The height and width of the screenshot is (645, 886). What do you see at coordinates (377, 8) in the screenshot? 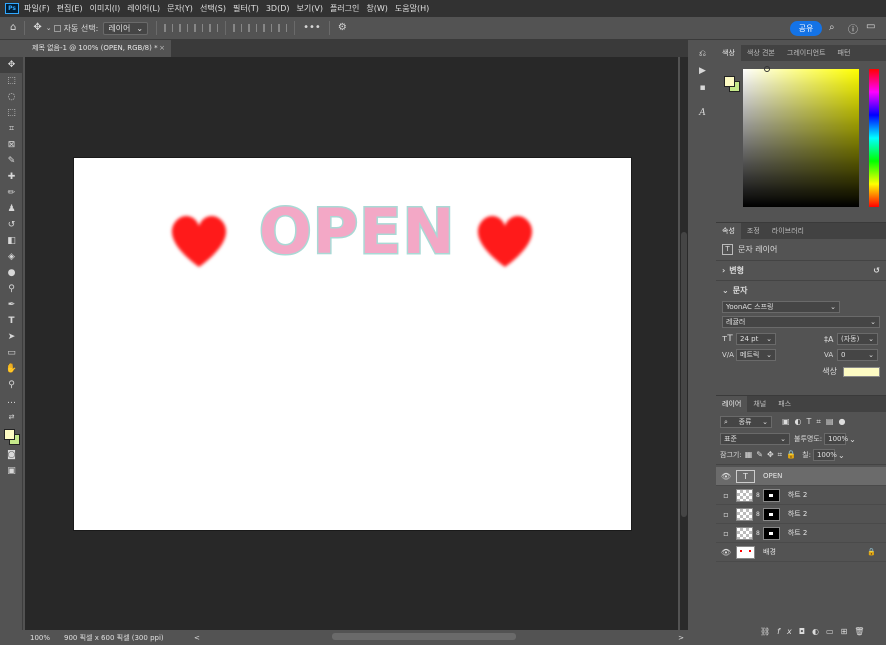
I see `menu-window: 창(W)` at bounding box center [377, 8].